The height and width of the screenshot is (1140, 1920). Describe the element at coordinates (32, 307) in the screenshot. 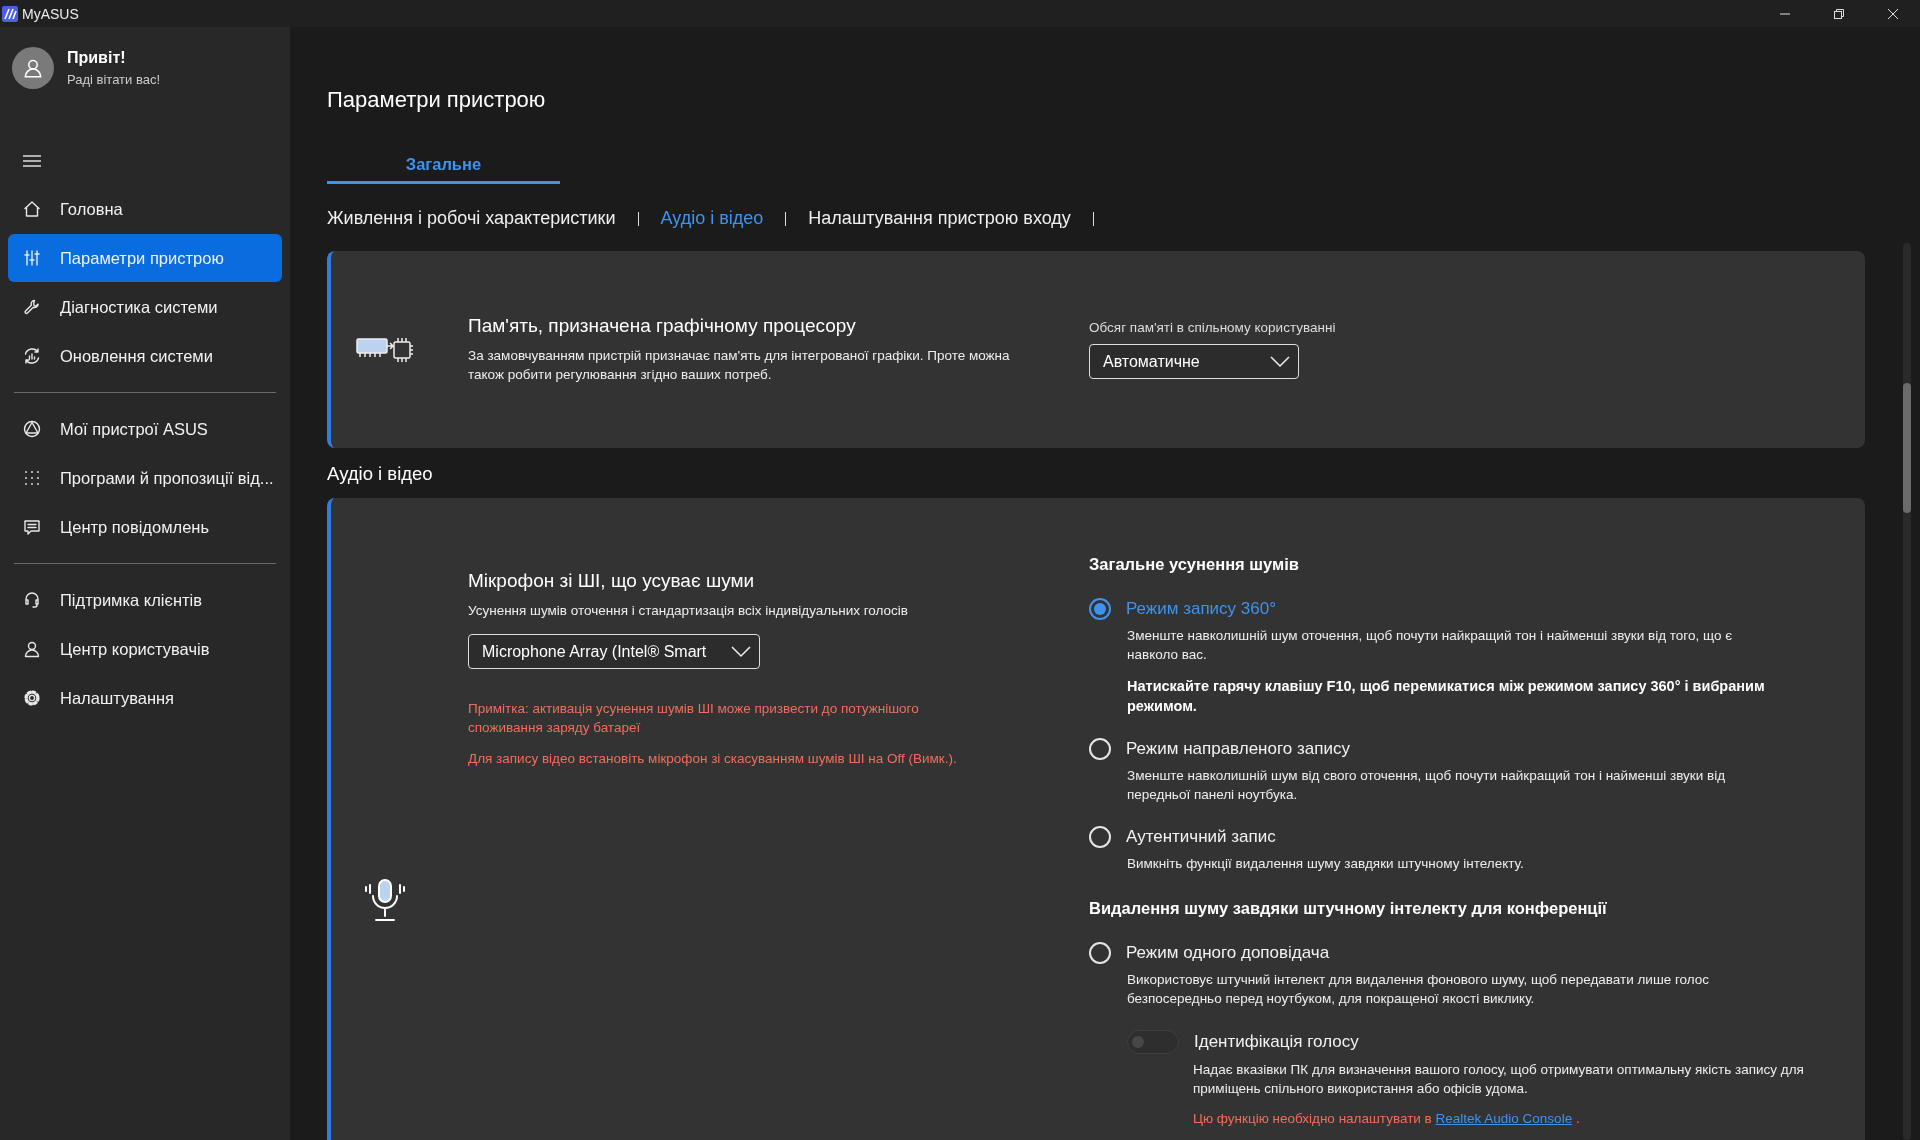

I see `wrench-icon` at that location.